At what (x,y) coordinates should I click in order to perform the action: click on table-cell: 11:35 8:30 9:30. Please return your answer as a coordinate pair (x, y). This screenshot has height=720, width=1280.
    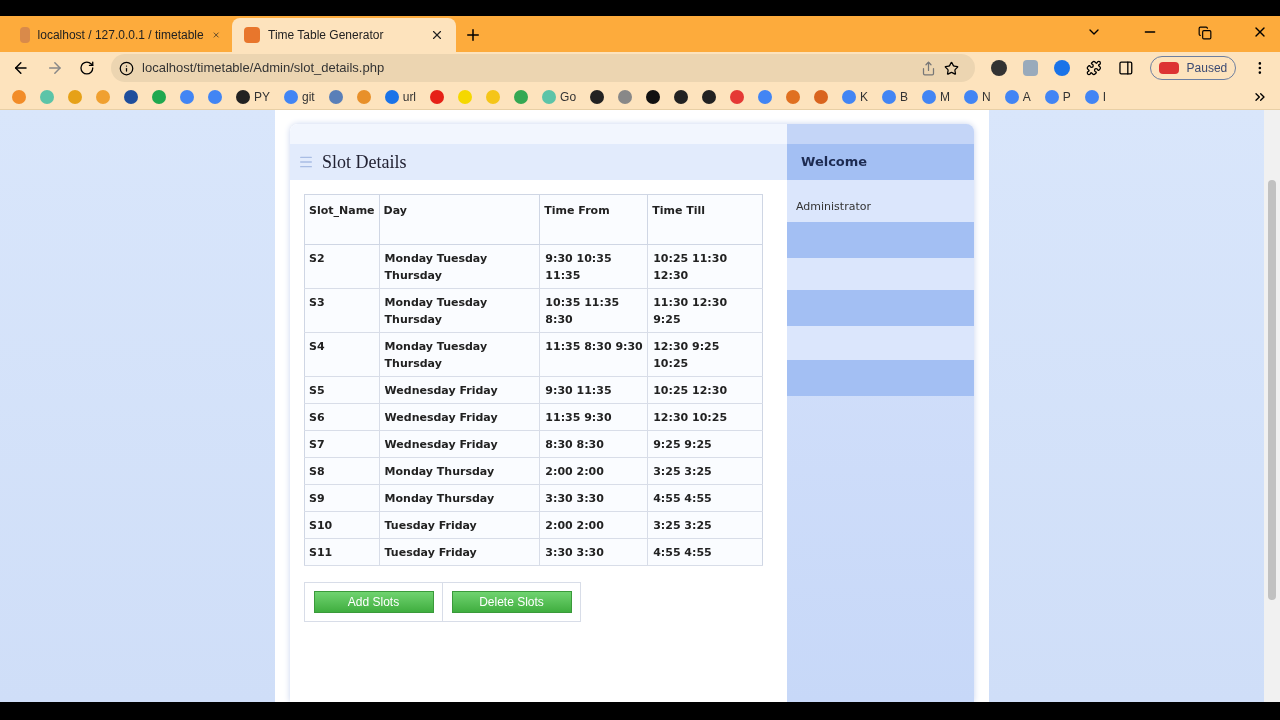
    Looking at the image, I should click on (593, 354).